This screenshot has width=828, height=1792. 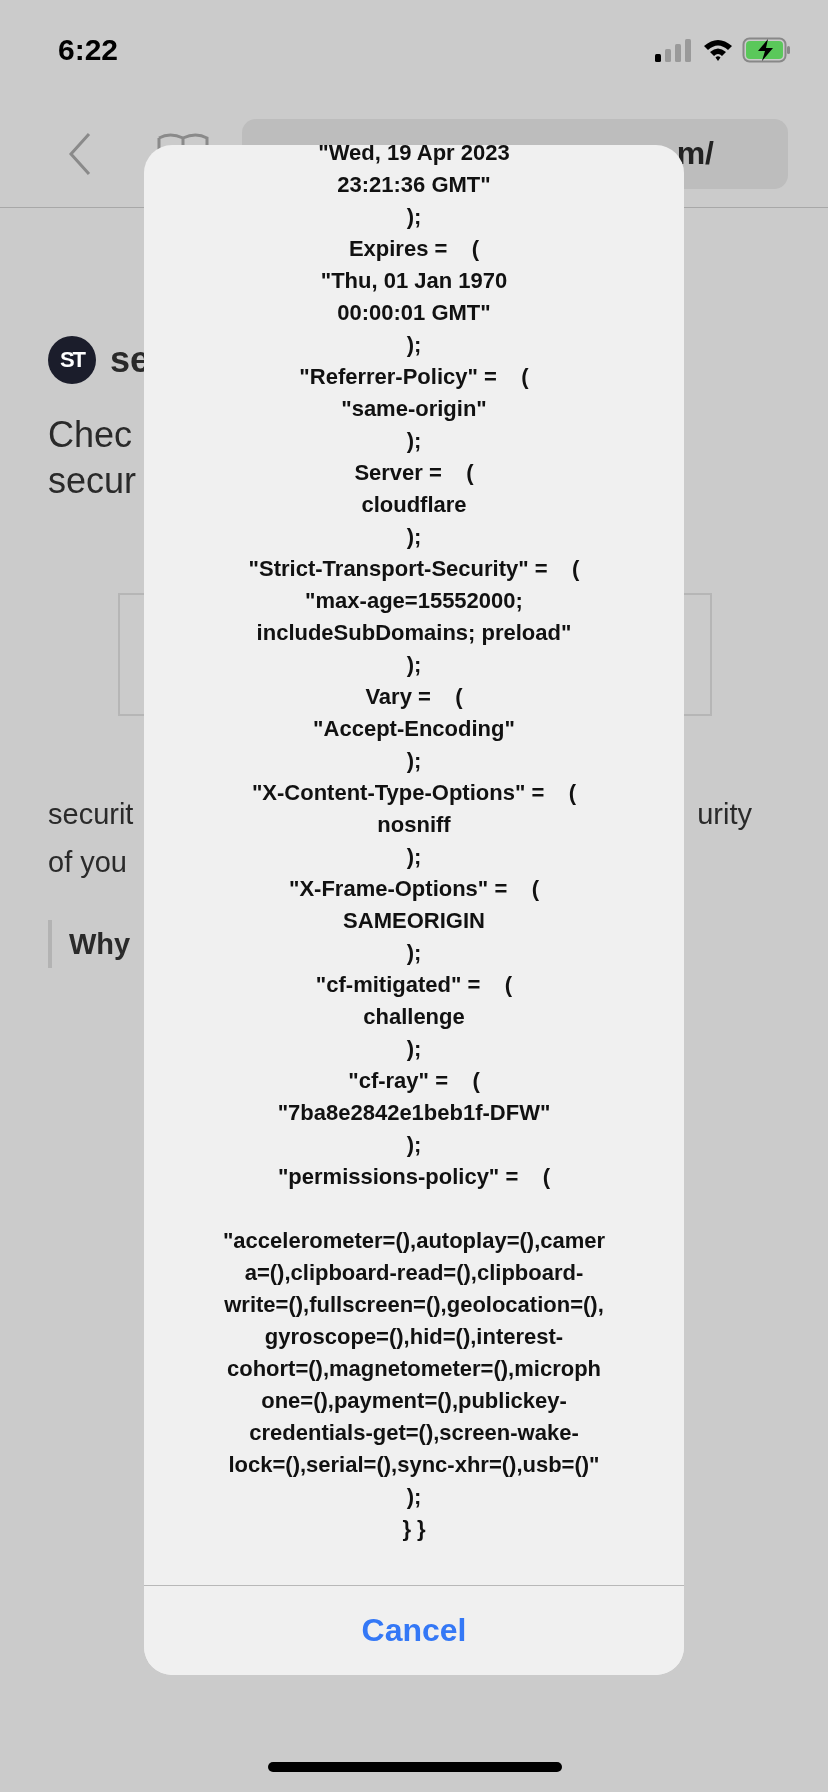 What do you see at coordinates (414, 1081) in the screenshot?
I see `message-line: "cf-ray" = (` at bounding box center [414, 1081].